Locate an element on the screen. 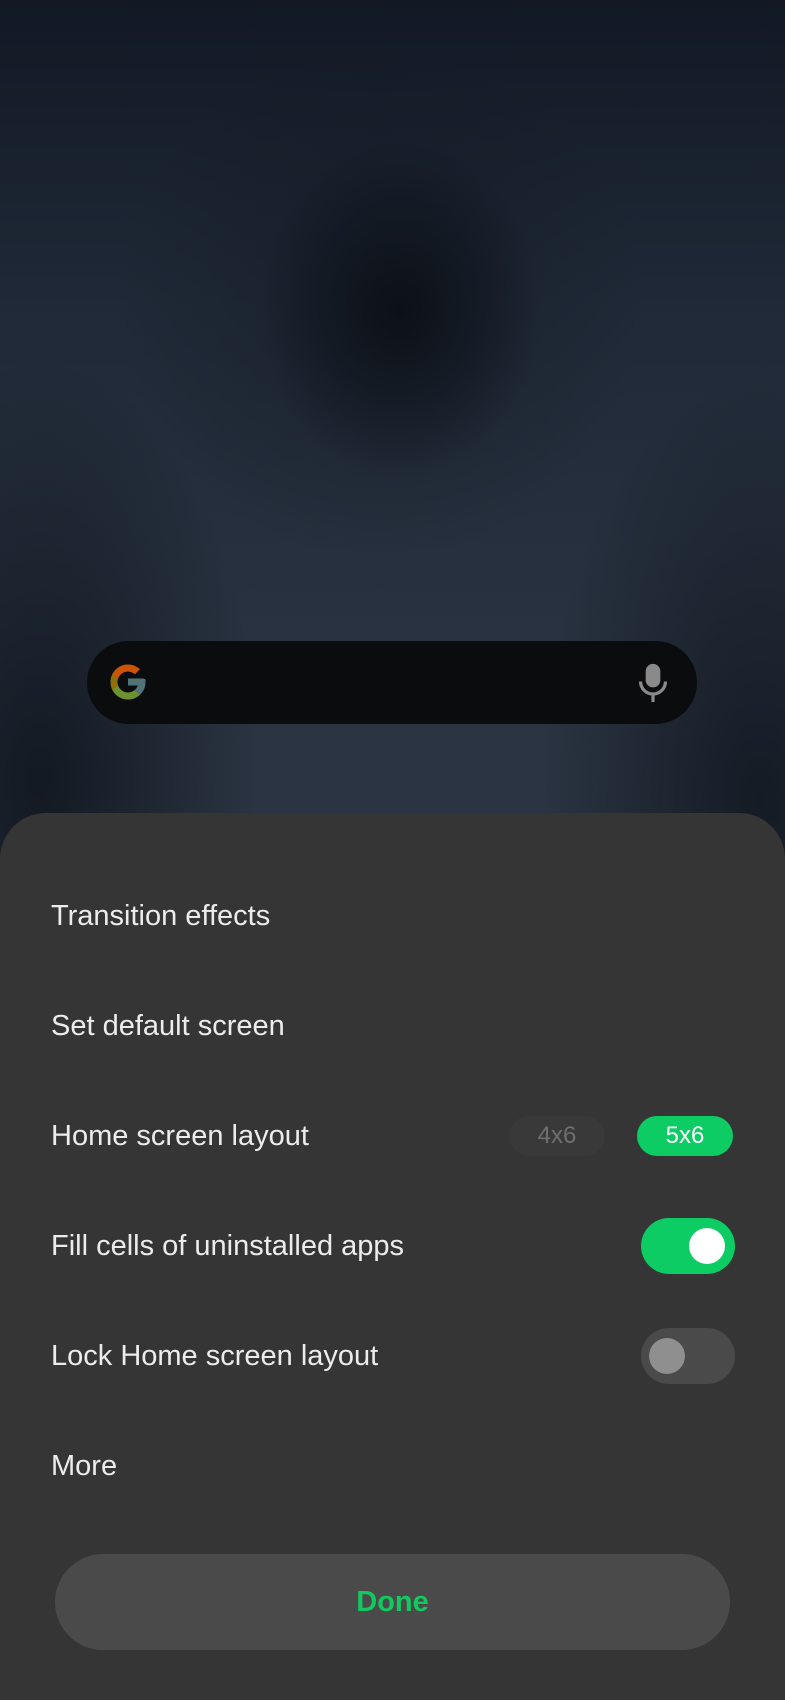 The height and width of the screenshot is (1700, 785). transition-effects-label: Transition effects is located at coordinates (161, 916).